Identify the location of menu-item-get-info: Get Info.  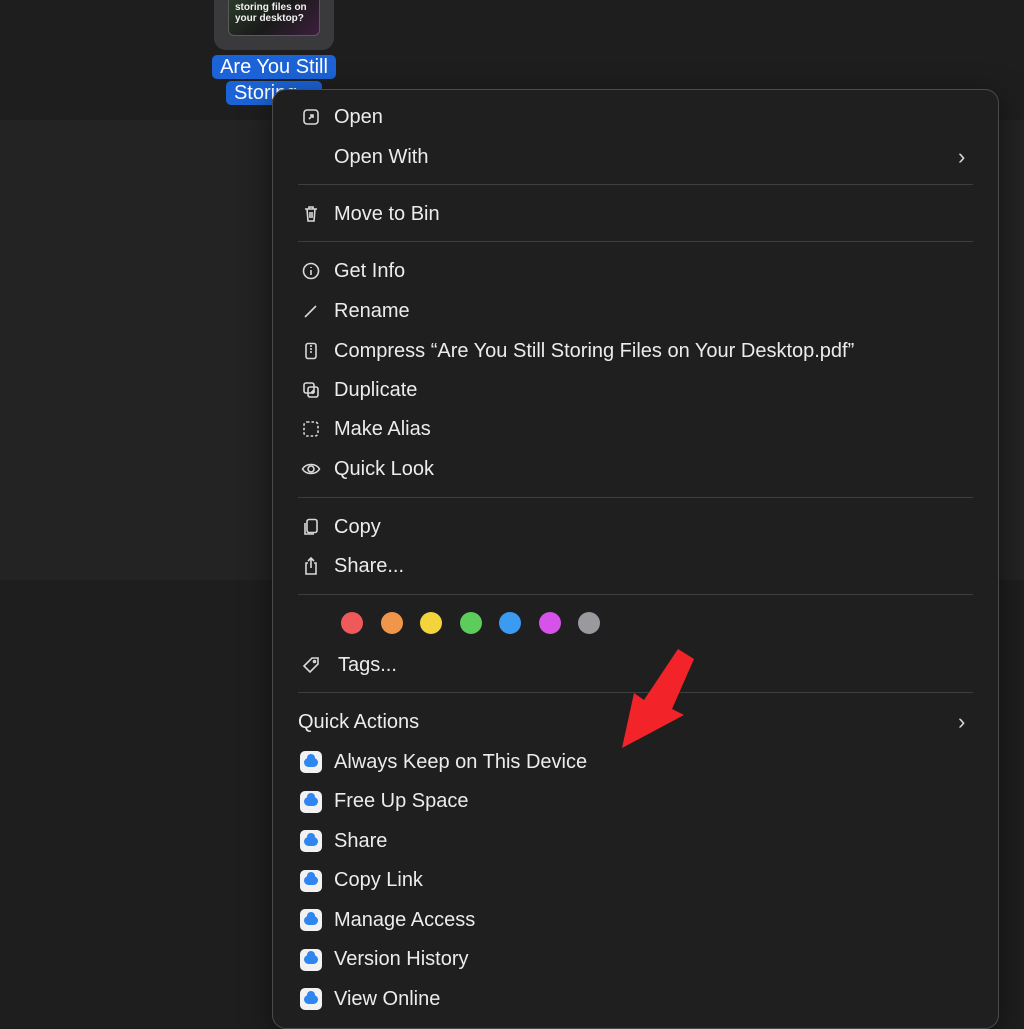
(352, 271).